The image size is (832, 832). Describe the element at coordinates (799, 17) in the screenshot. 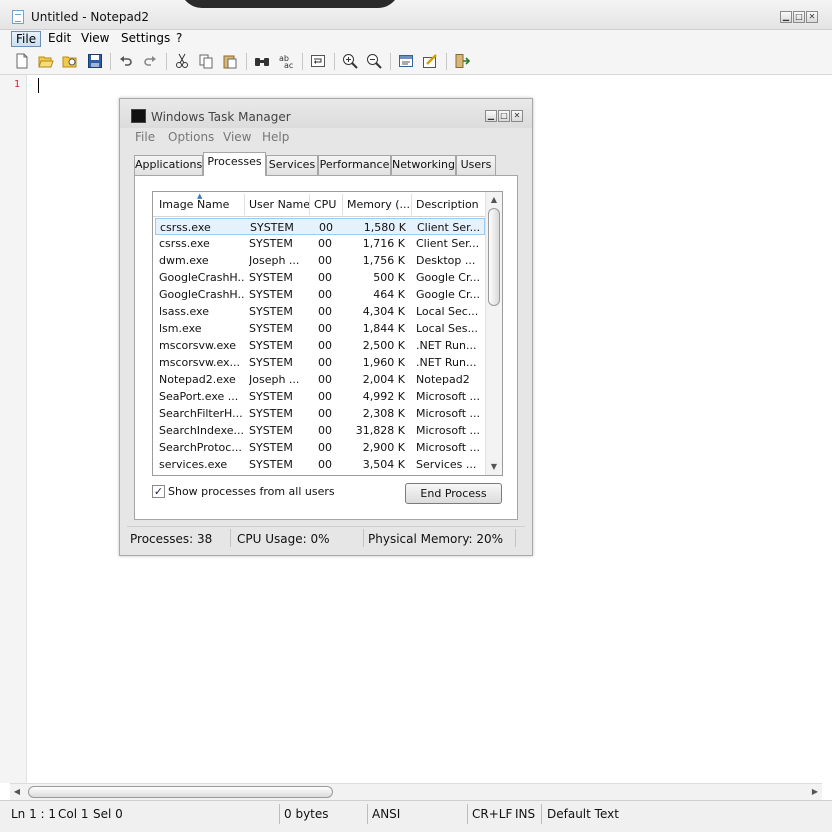

I see `maximize-button: □` at that location.